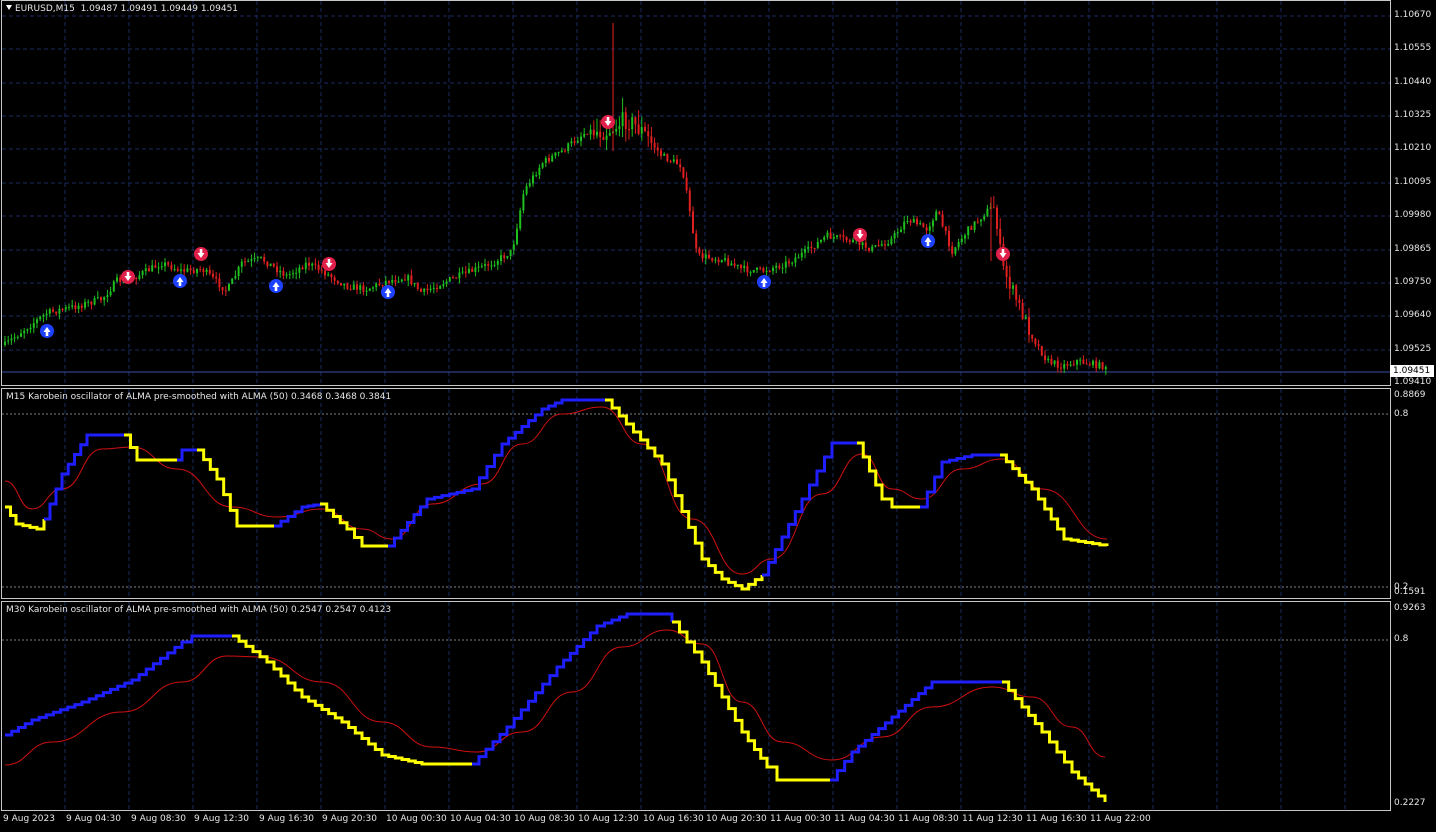  I want to click on time-axis-label: 9 Aug 20:30, so click(349, 819).